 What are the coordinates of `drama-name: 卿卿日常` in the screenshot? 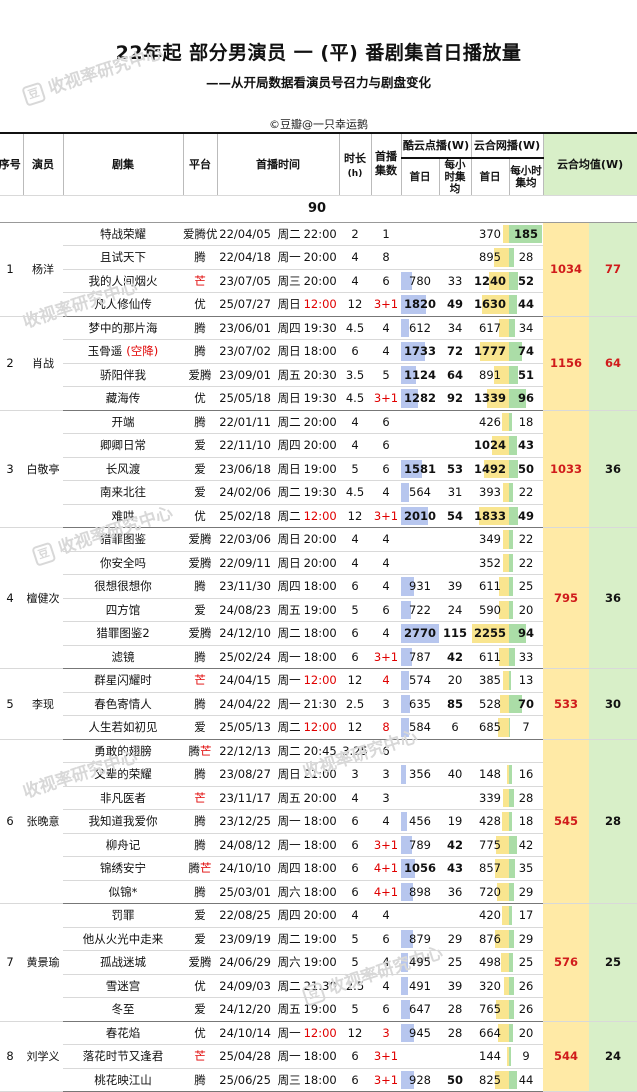 It's located at (123, 445).